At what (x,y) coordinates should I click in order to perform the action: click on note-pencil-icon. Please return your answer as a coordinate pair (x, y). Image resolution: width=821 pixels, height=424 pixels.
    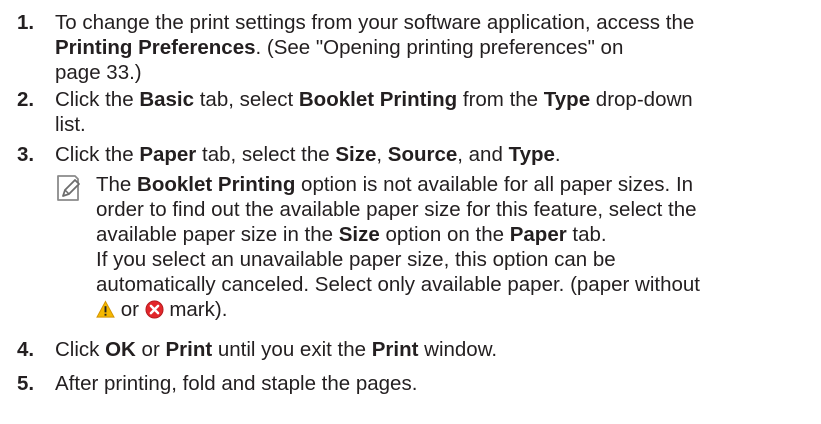
    Looking at the image, I should click on (68, 188).